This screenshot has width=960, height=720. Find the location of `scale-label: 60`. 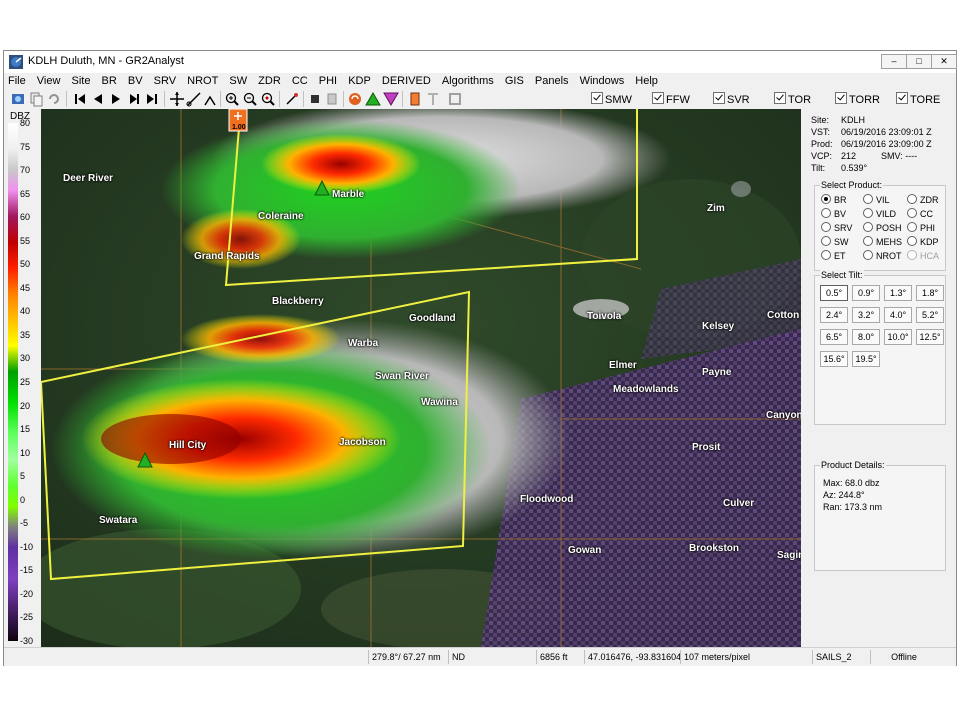

scale-label: 60 is located at coordinates (25, 217).